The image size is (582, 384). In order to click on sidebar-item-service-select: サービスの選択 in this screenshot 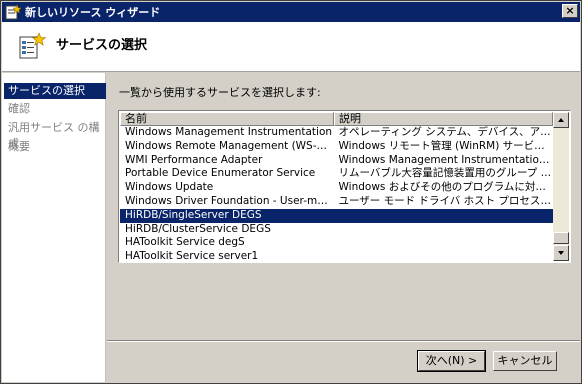, I will do `click(55, 91)`.